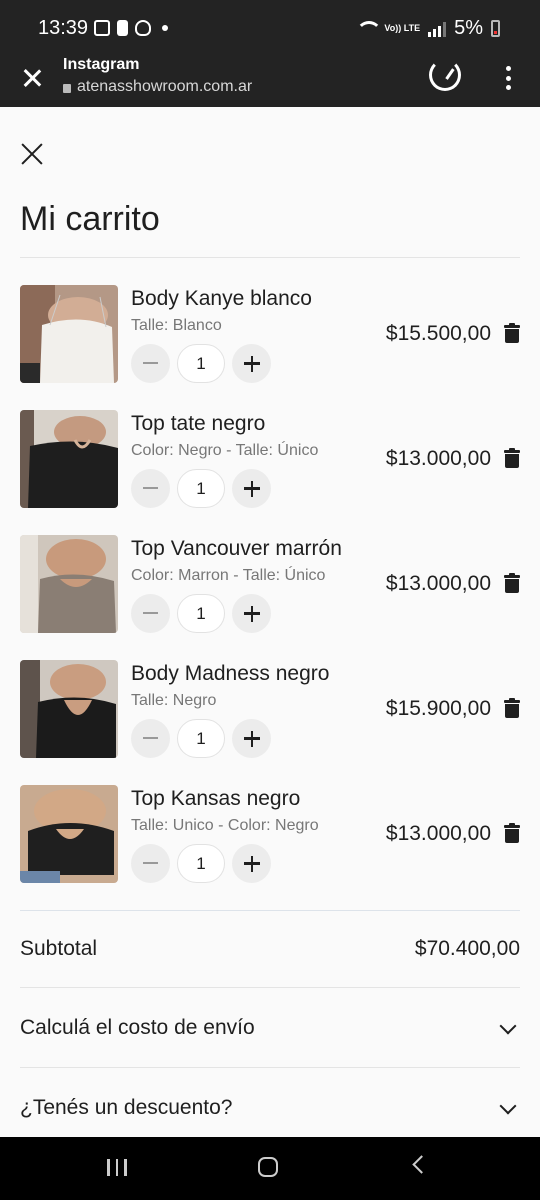  I want to click on more-notifications-dot-icon, so click(165, 28).